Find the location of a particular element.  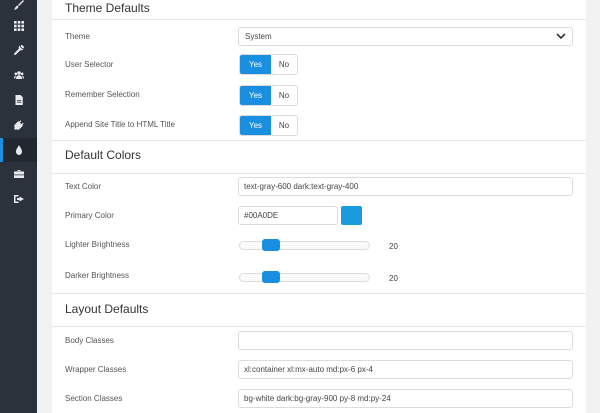

theme-defaults-header: Theme Defaults is located at coordinates (319, 10).